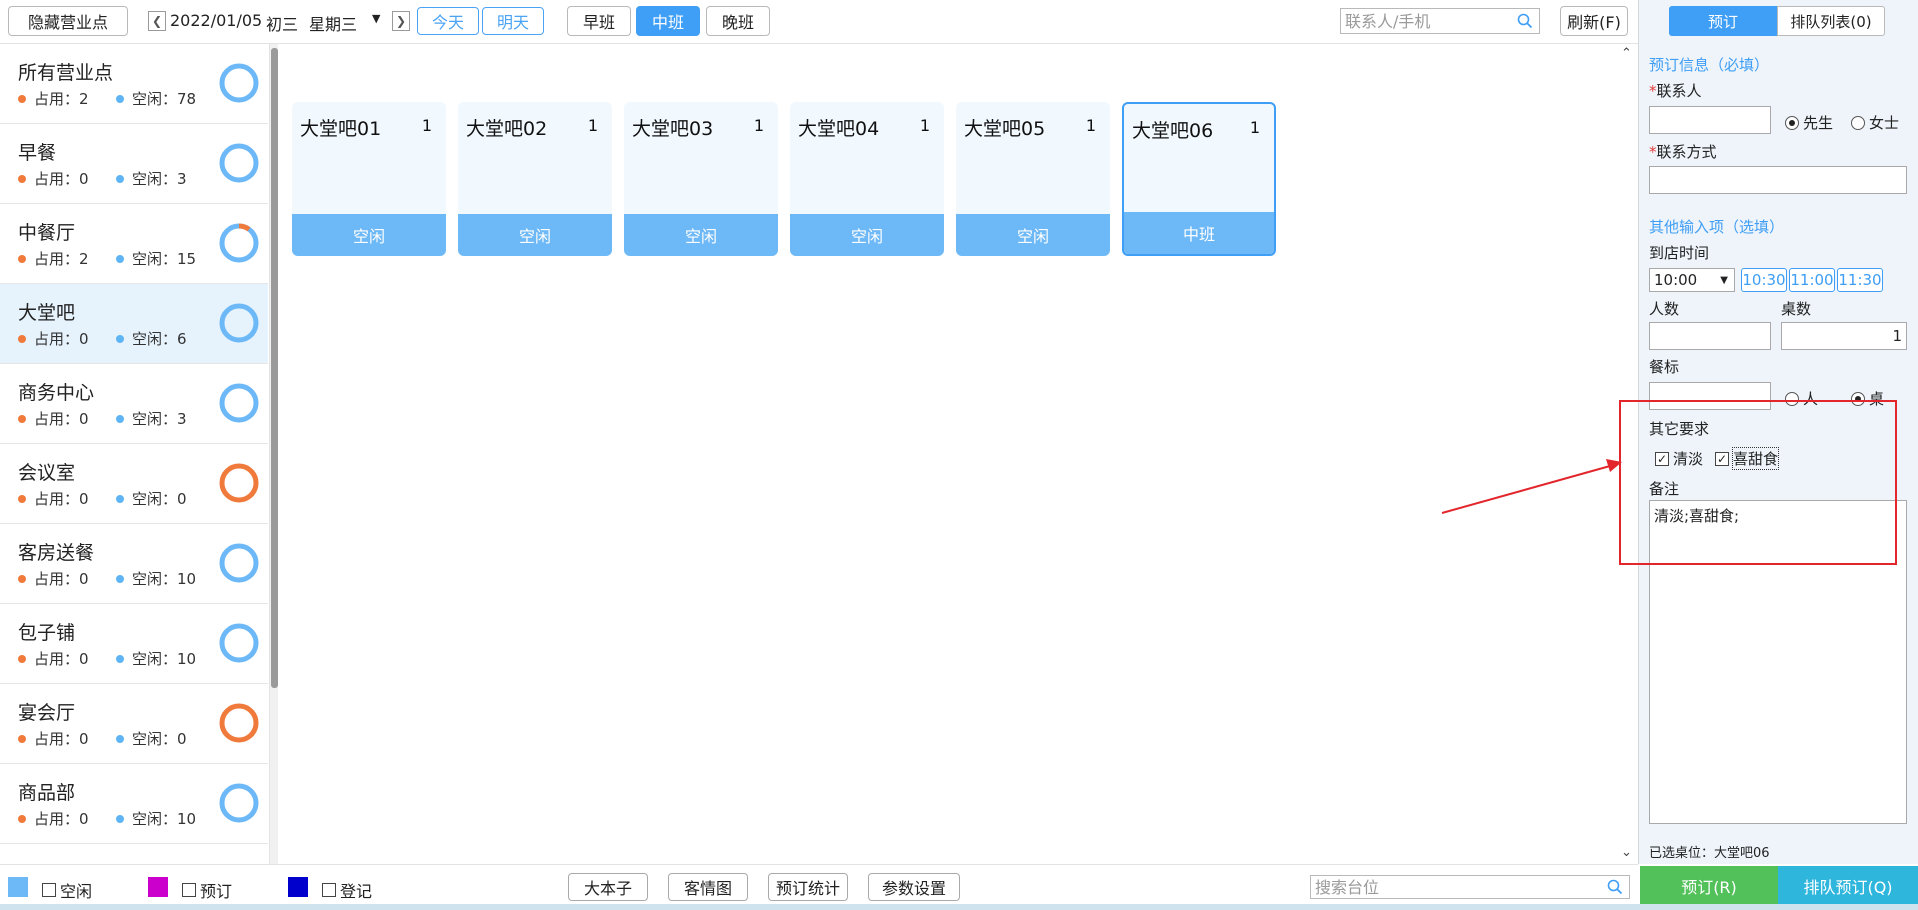 Image resolution: width=1918 pixels, height=910 pixels. What do you see at coordinates (448, 21) in the screenshot?
I see `today-button: 今天` at bounding box center [448, 21].